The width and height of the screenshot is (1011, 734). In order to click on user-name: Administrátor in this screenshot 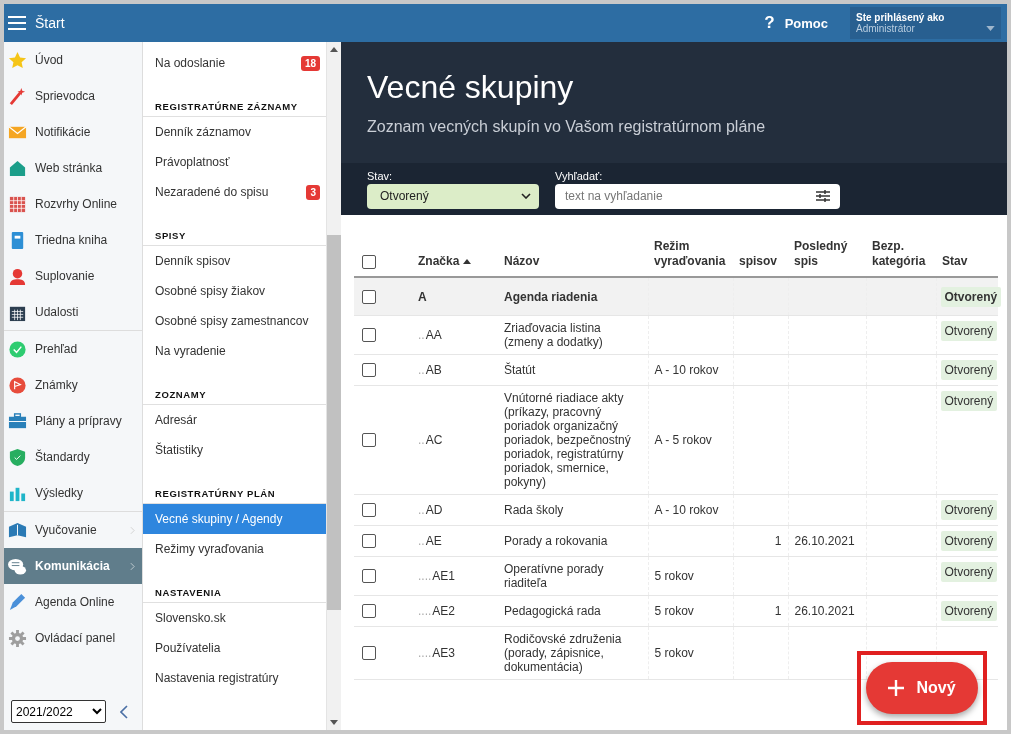, I will do `click(885, 28)`.